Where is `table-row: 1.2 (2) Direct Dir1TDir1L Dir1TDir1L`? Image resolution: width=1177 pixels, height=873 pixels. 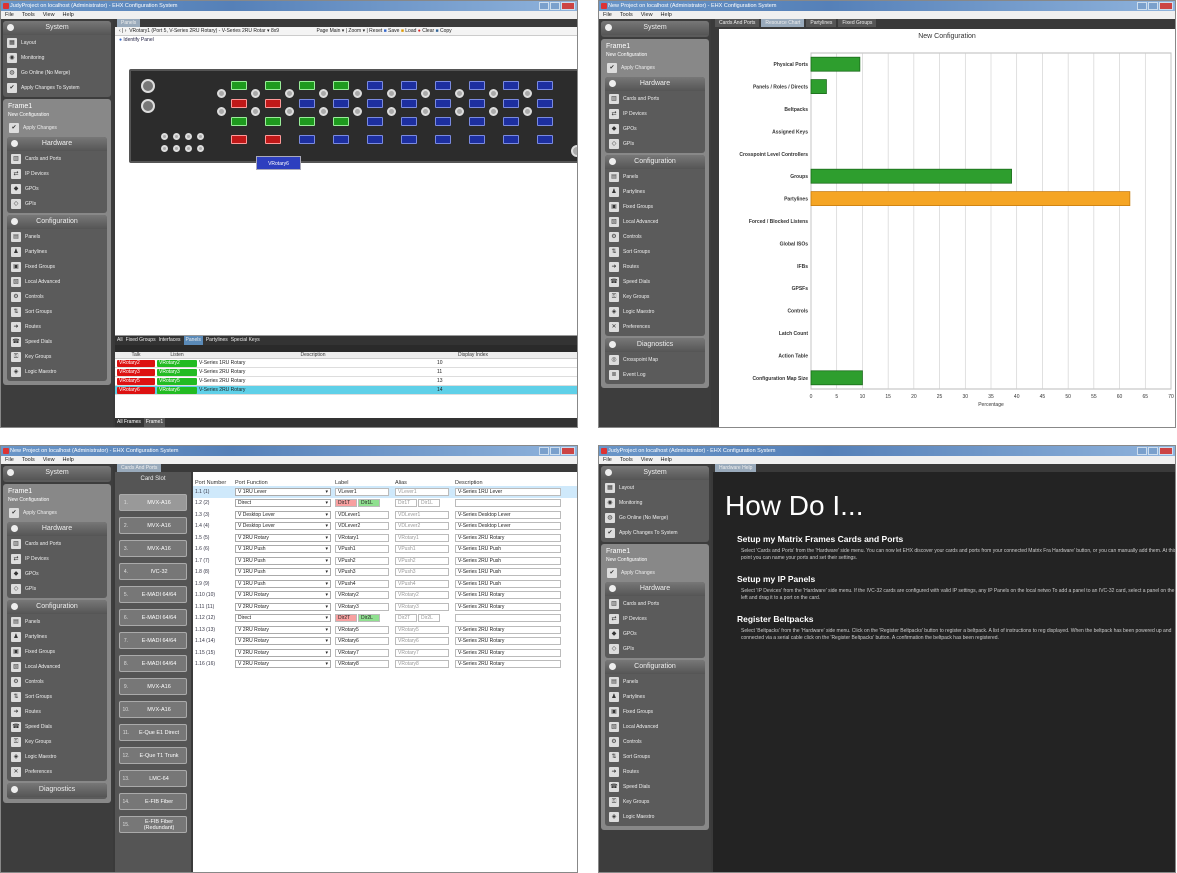
table-row: 1.2 (2) Direct Dir1TDir1L Dir1TDir1L is located at coordinates (385, 504).